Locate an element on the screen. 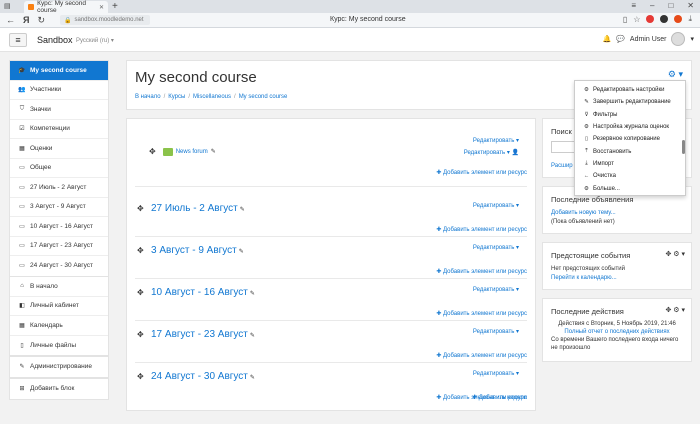 The image size is (700, 424). user-menu-caret-icon: ▾ is located at coordinates (692, 39).